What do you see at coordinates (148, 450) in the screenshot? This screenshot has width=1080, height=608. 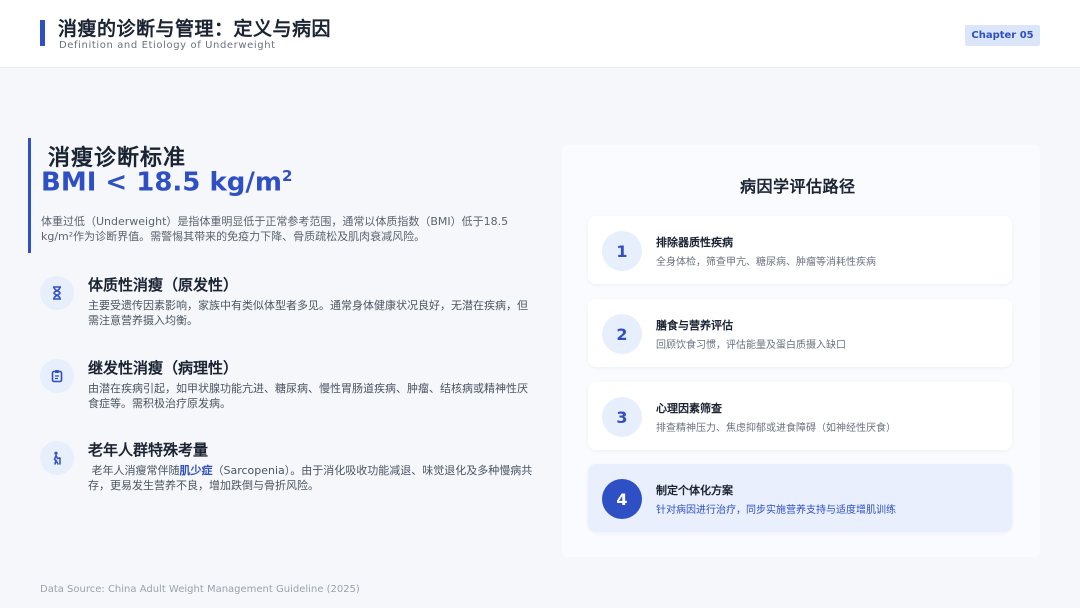 I see `type-title: 老年人群特殊考量` at bounding box center [148, 450].